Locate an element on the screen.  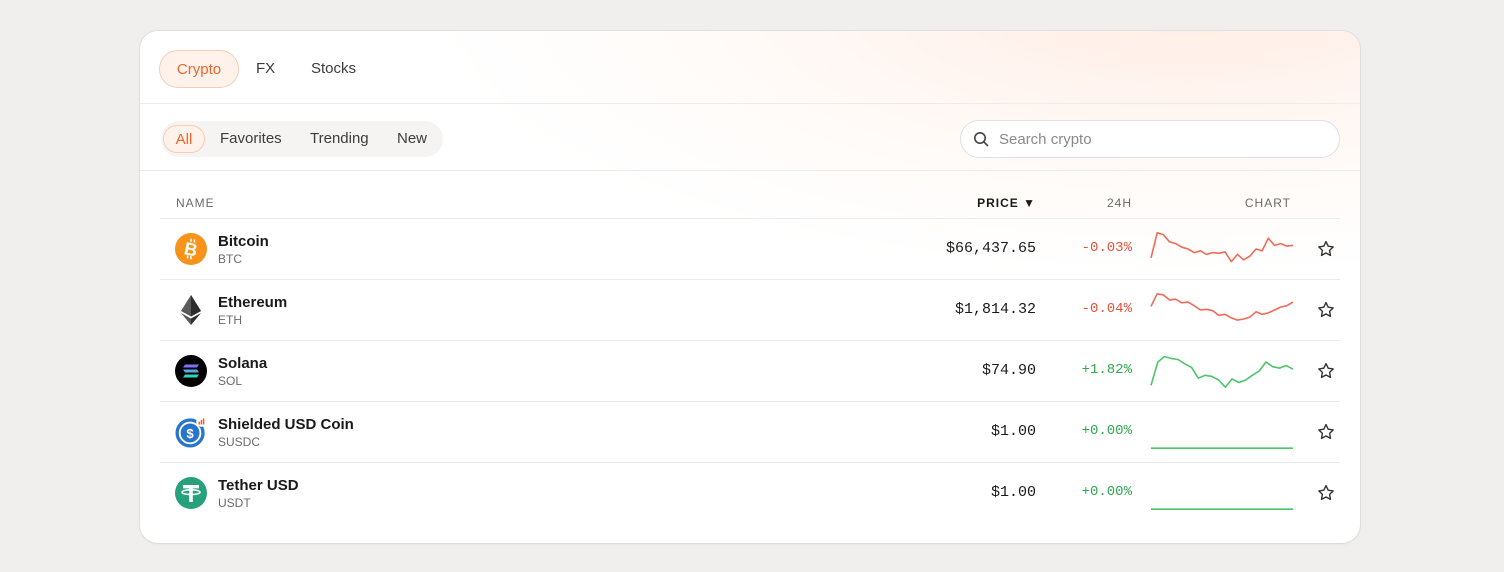
search-input is located at coordinates (1159, 139).